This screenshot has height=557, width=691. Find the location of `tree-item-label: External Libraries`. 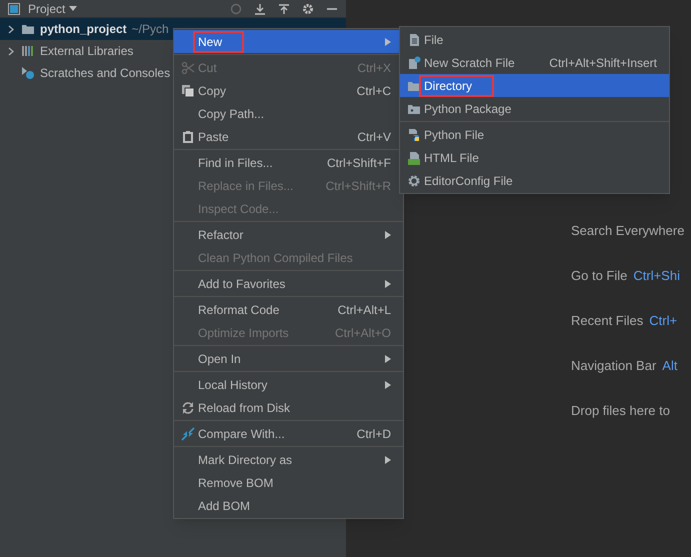

tree-item-label: External Libraries is located at coordinates (87, 51).